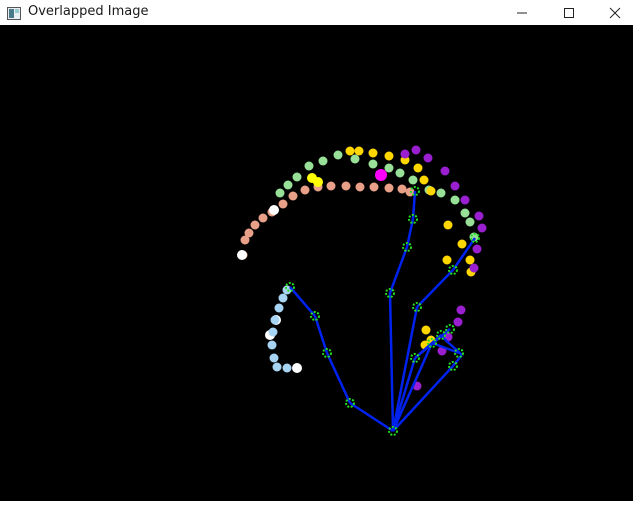 The height and width of the screenshot is (505, 633). I want to click on close-icon, so click(615, 12).